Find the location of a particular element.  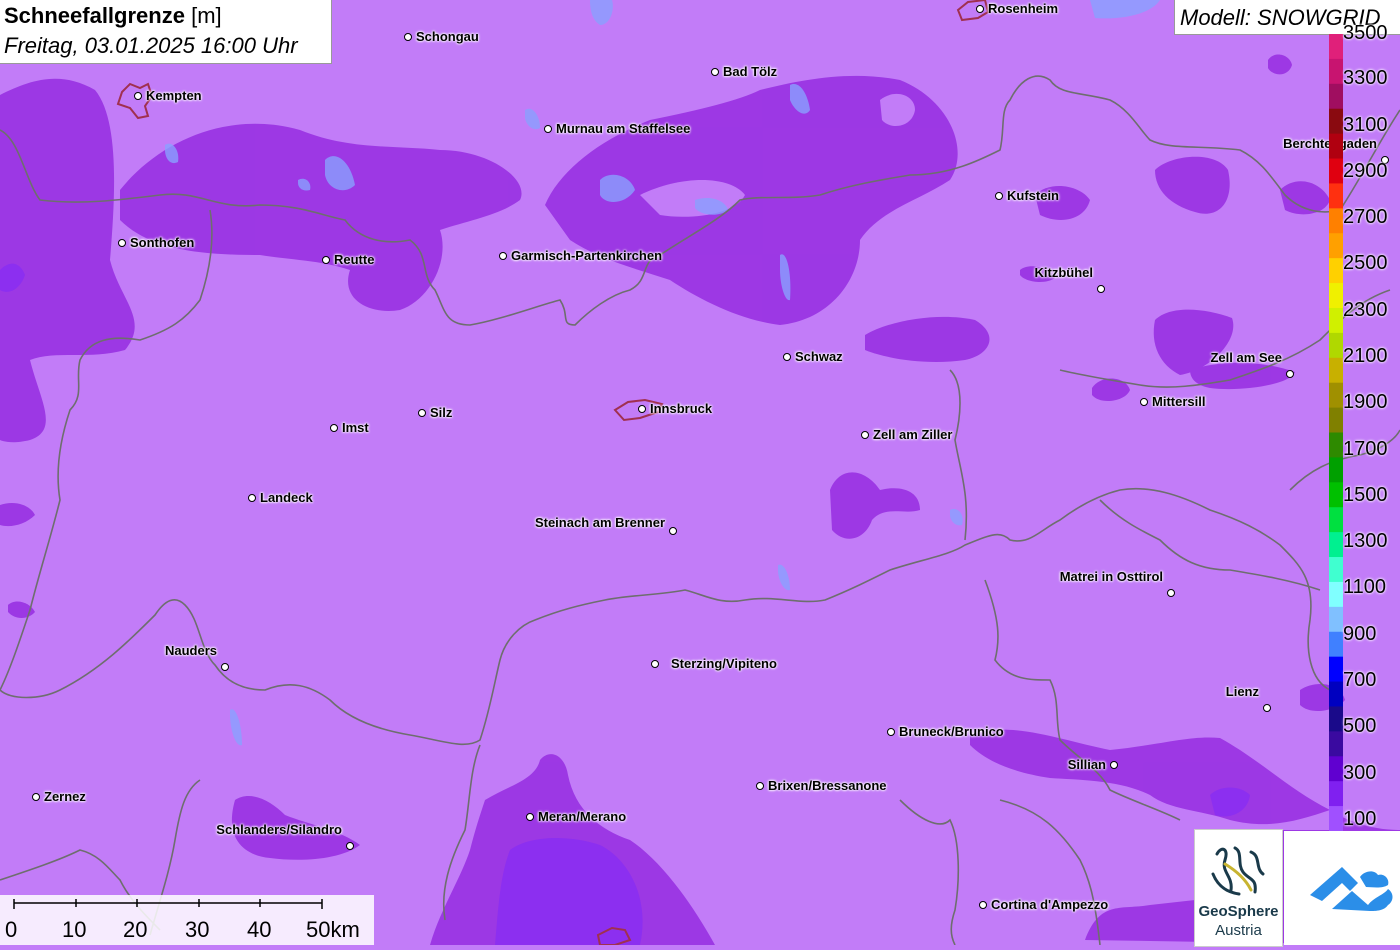

city-label: Zell am Ziller is located at coordinates (913, 434).